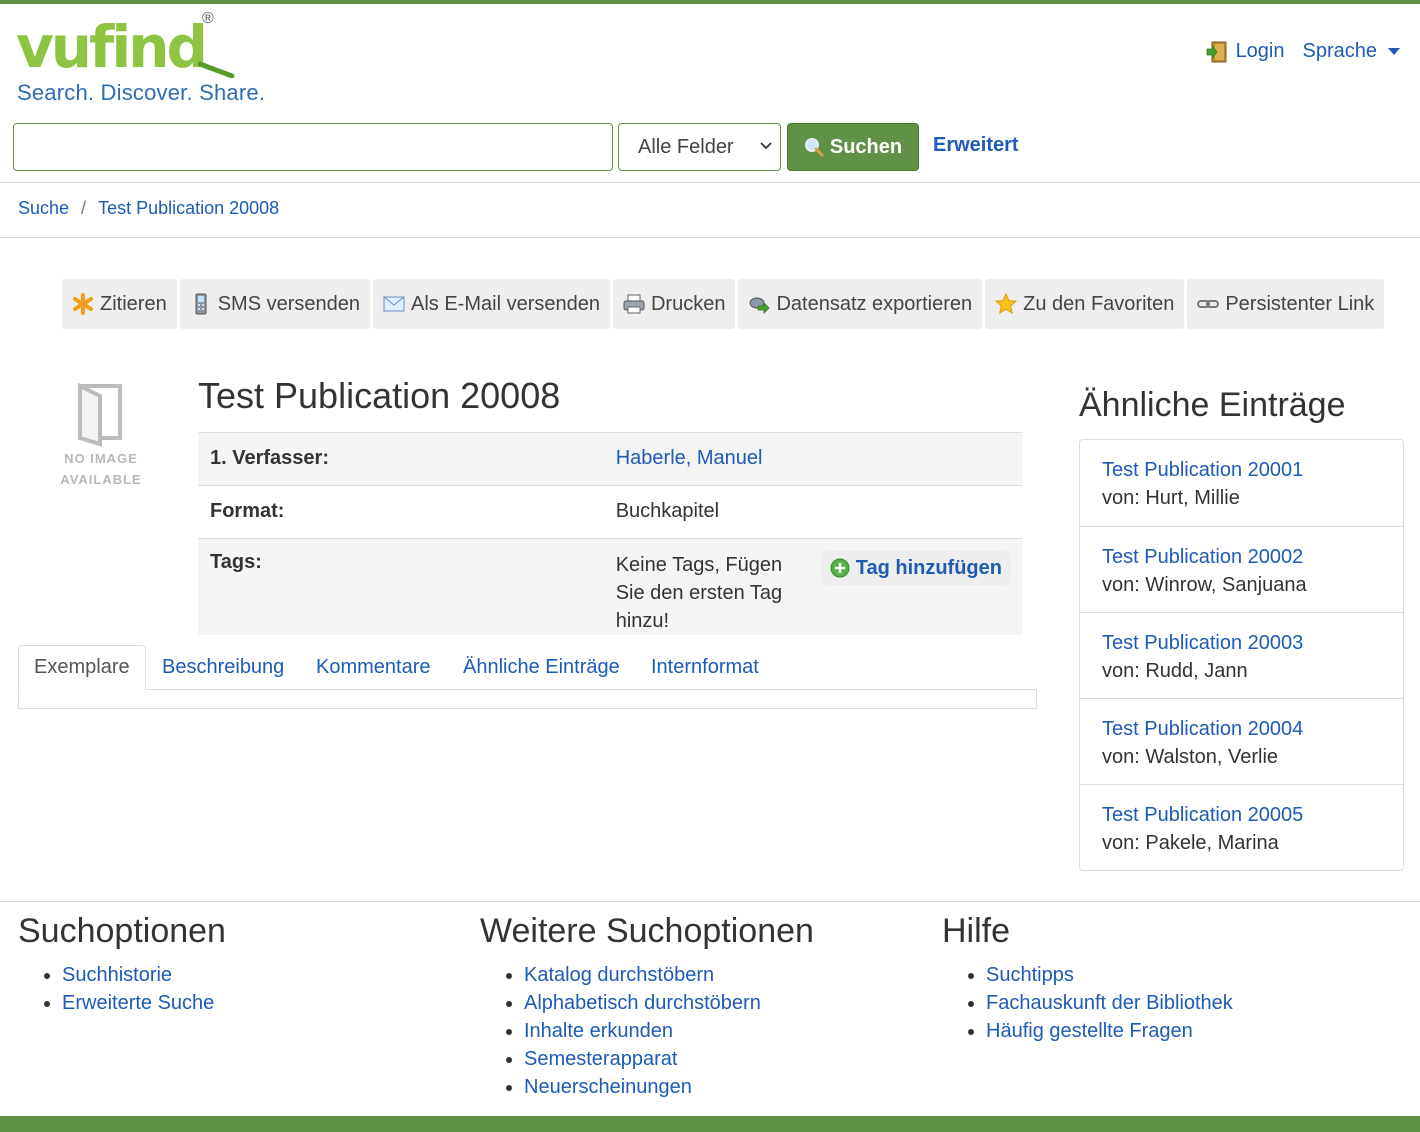  Describe the element at coordinates (208, 18) in the screenshot. I see `registered-mark: ®` at that location.